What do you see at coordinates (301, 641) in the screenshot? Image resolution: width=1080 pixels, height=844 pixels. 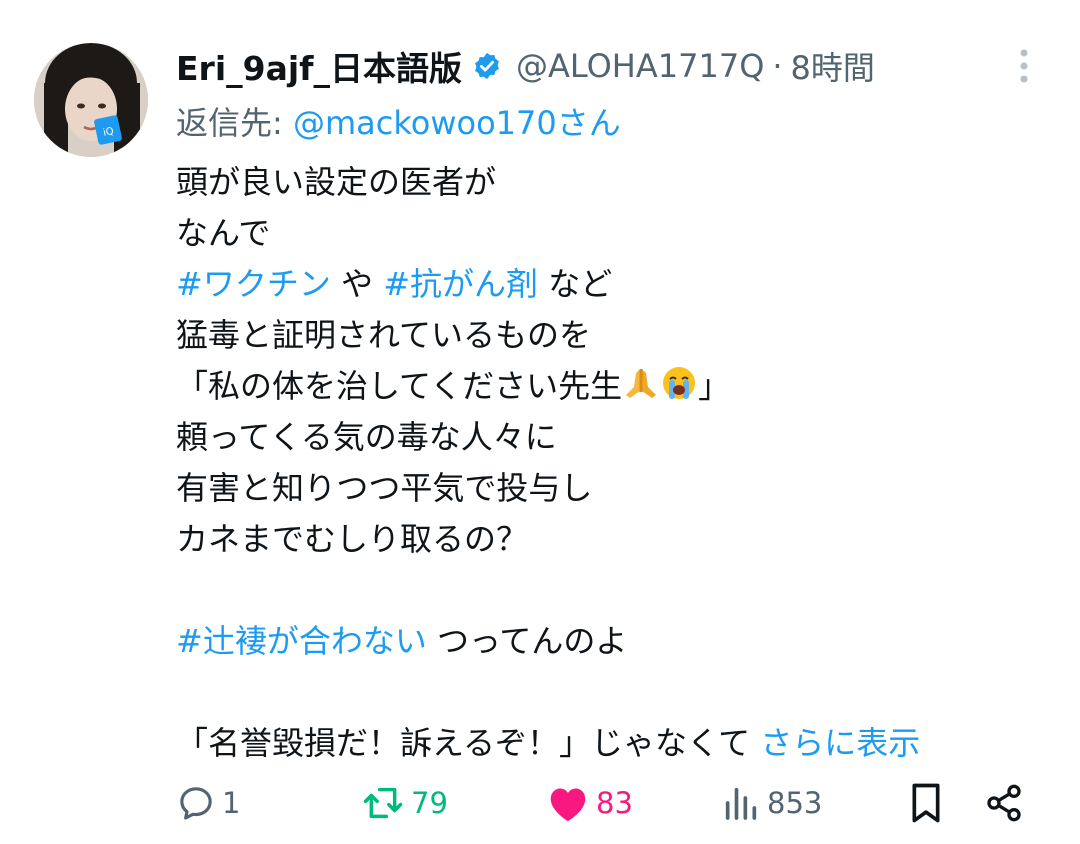 I see `hashtag-link: #辻褄が合わない` at bounding box center [301, 641].